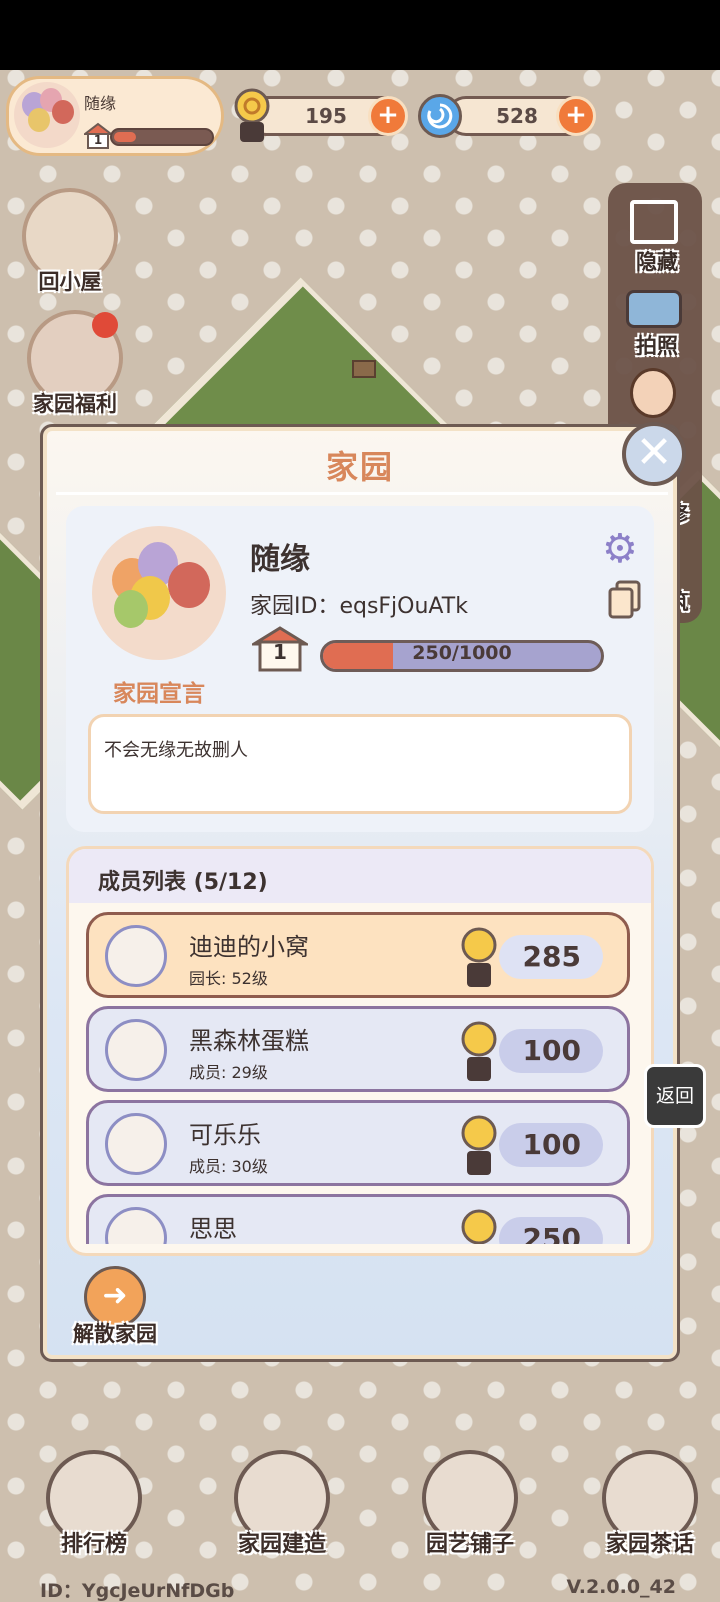  I want to click on player-exp-bar, so click(162, 137).